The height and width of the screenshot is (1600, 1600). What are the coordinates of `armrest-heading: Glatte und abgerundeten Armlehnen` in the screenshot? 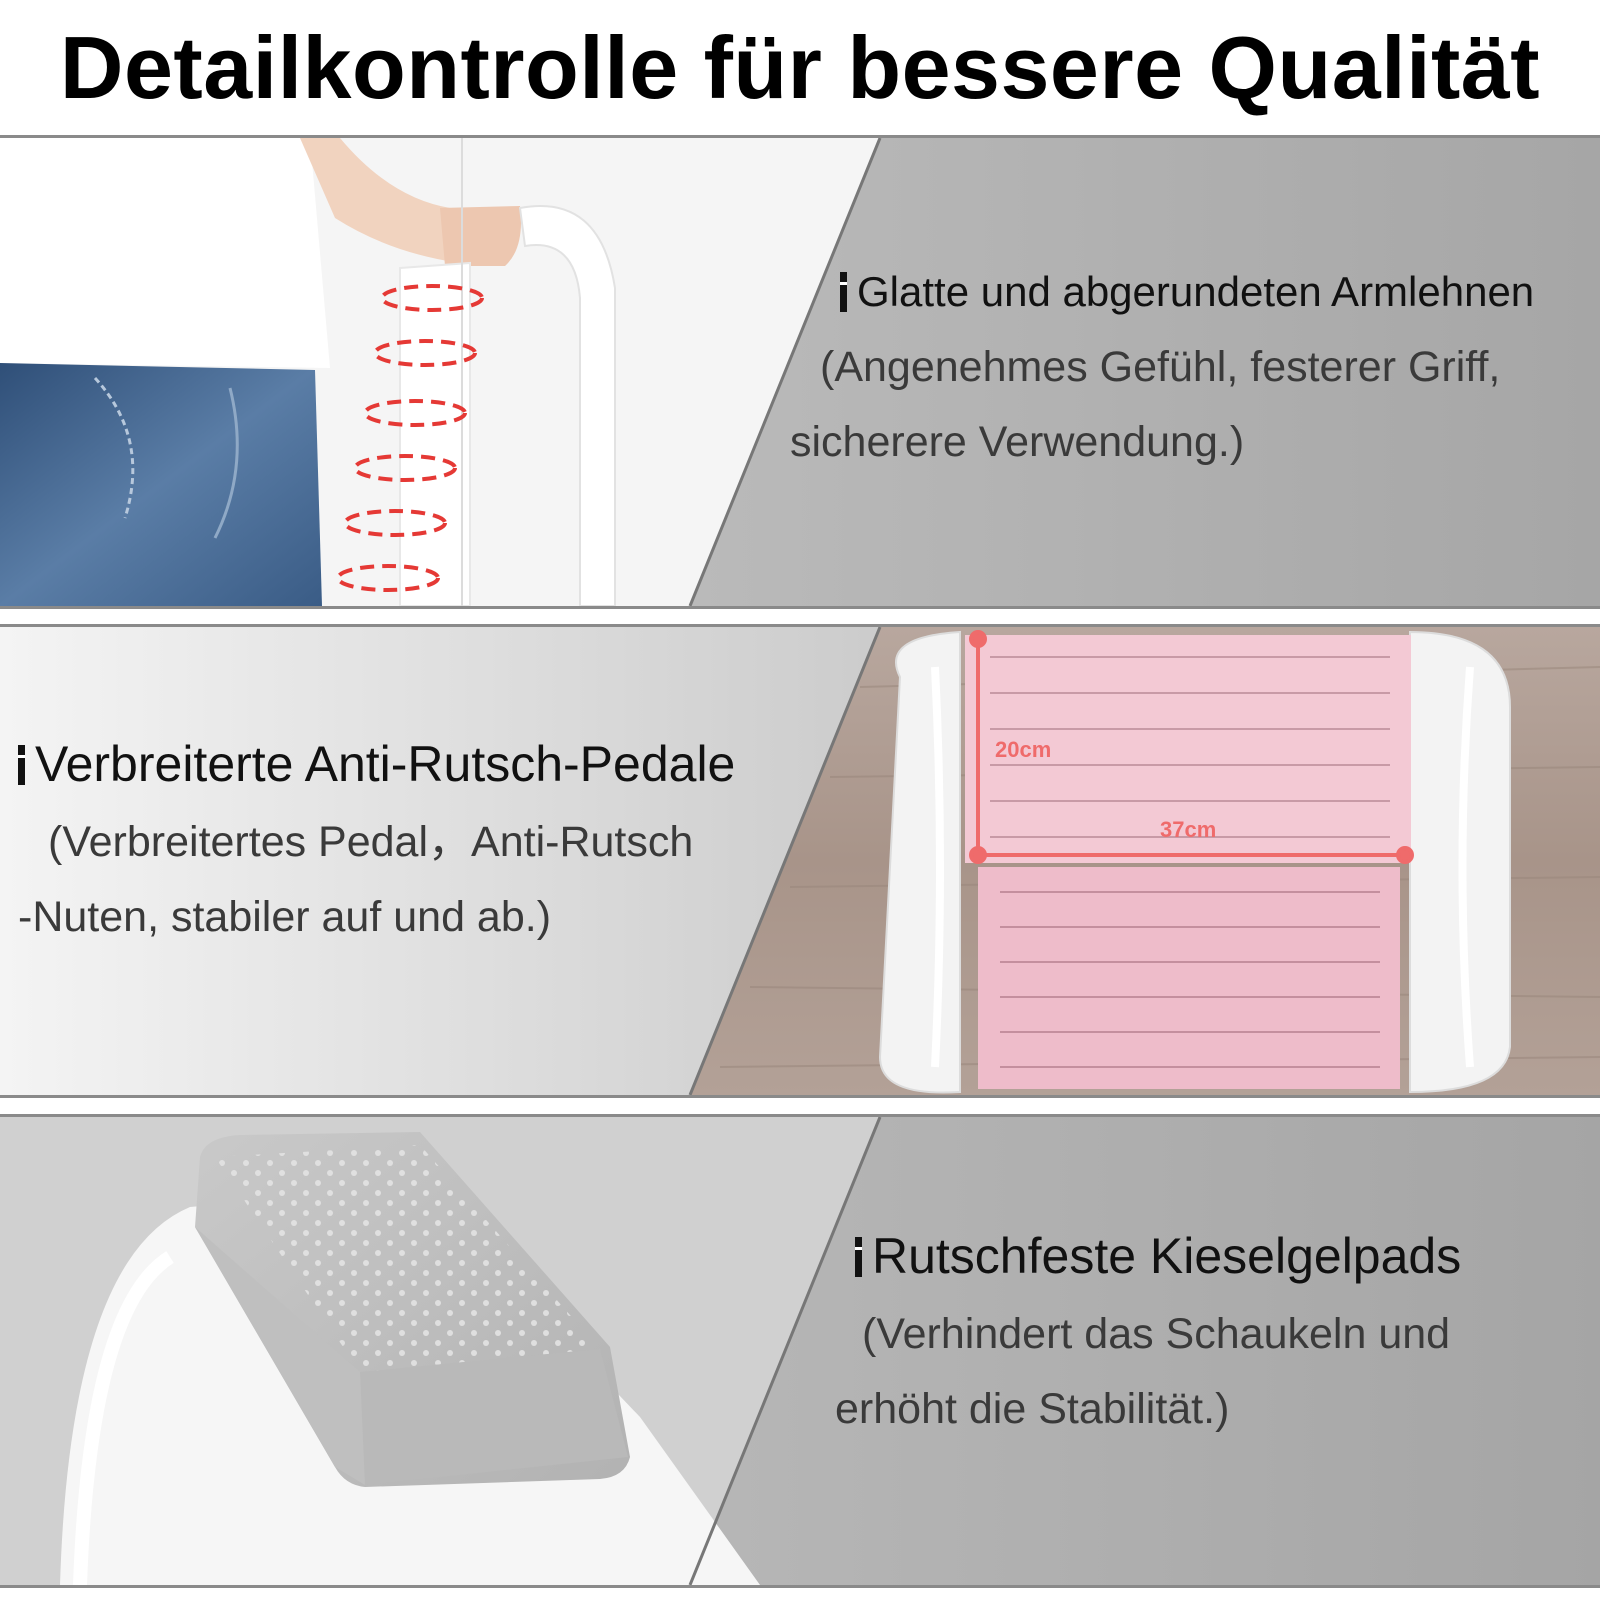 It's located at (1187, 292).